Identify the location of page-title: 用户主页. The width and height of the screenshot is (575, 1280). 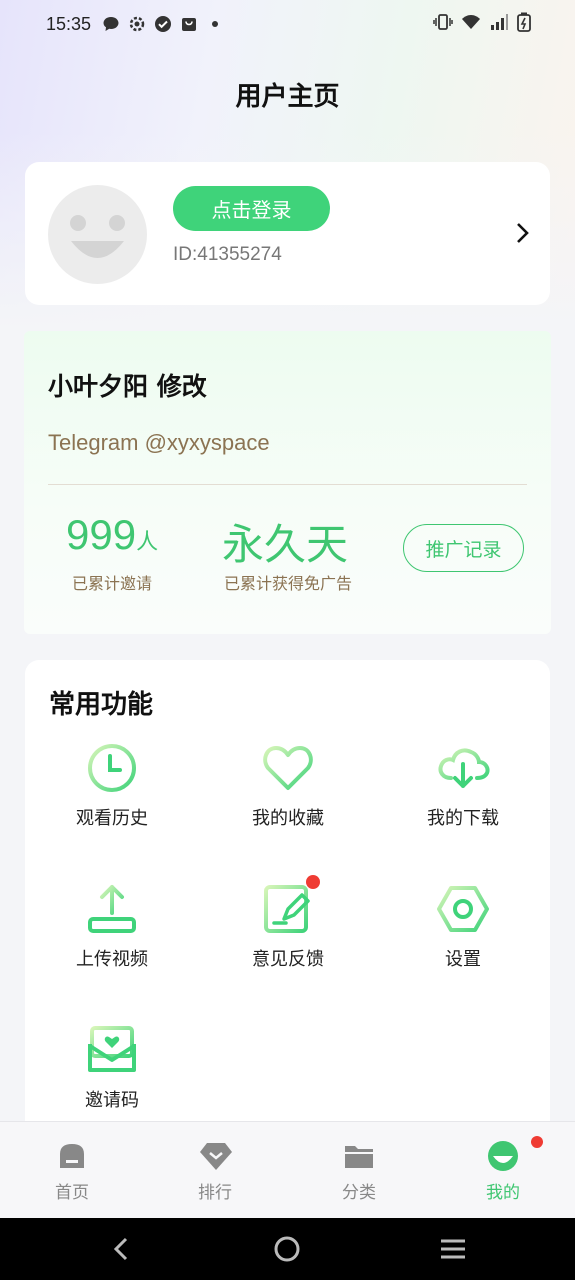
(287, 97).